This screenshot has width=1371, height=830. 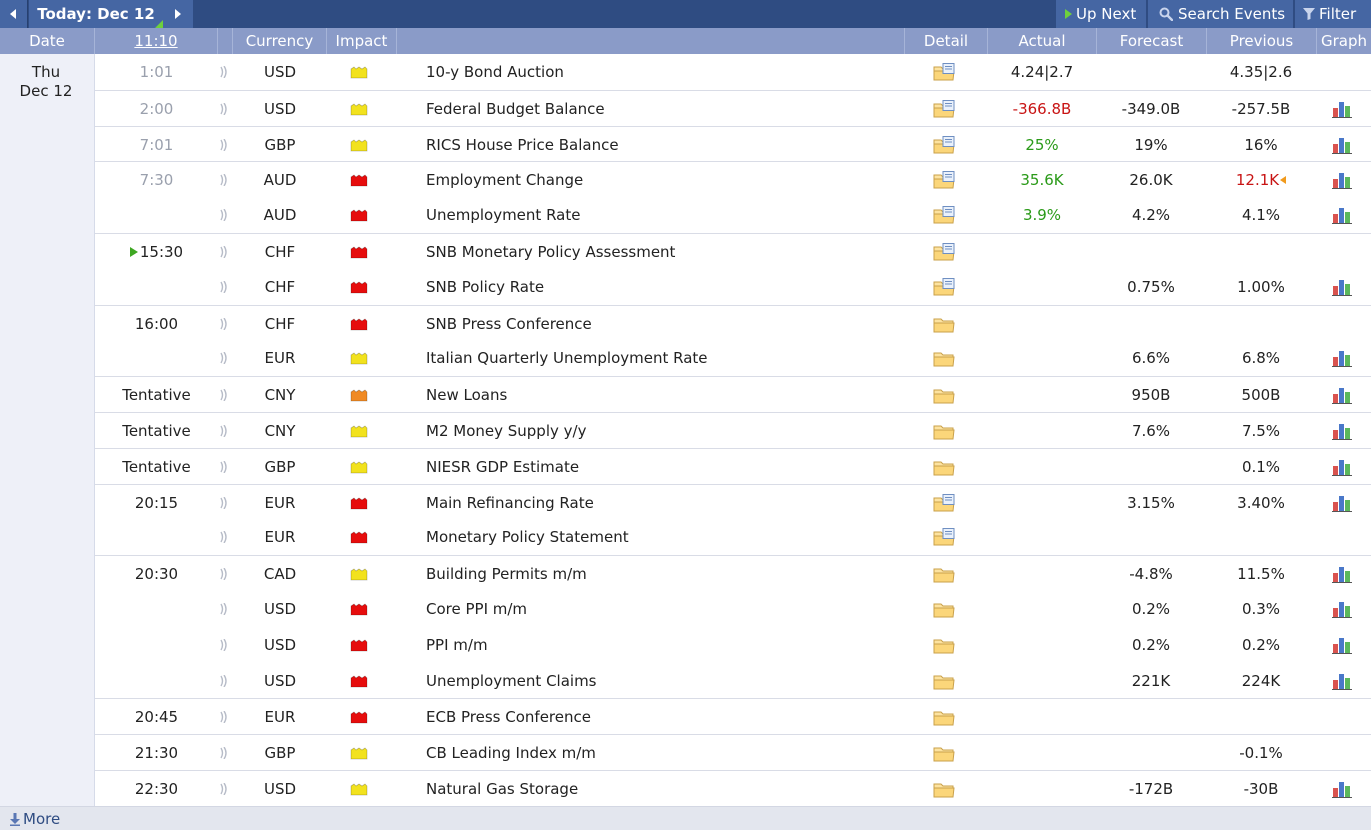 What do you see at coordinates (1101, 14) in the screenshot?
I see `up-next-button: Up Next` at bounding box center [1101, 14].